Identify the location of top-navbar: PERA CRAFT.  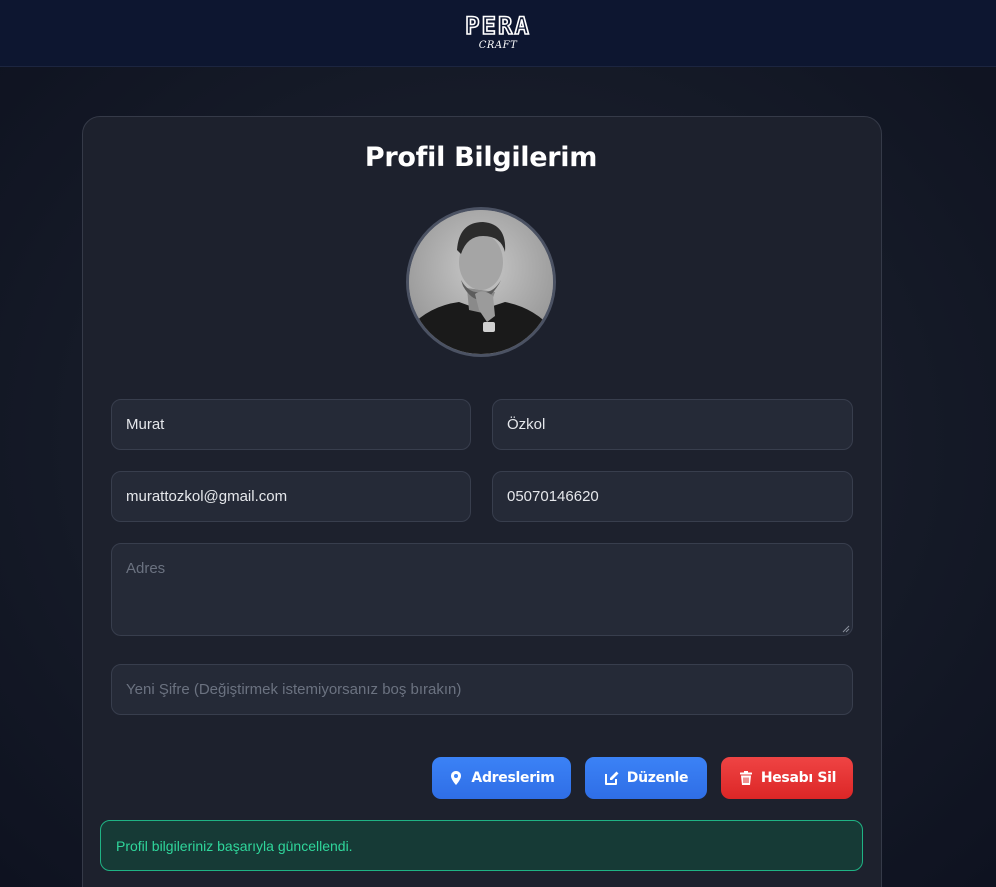
(498, 33).